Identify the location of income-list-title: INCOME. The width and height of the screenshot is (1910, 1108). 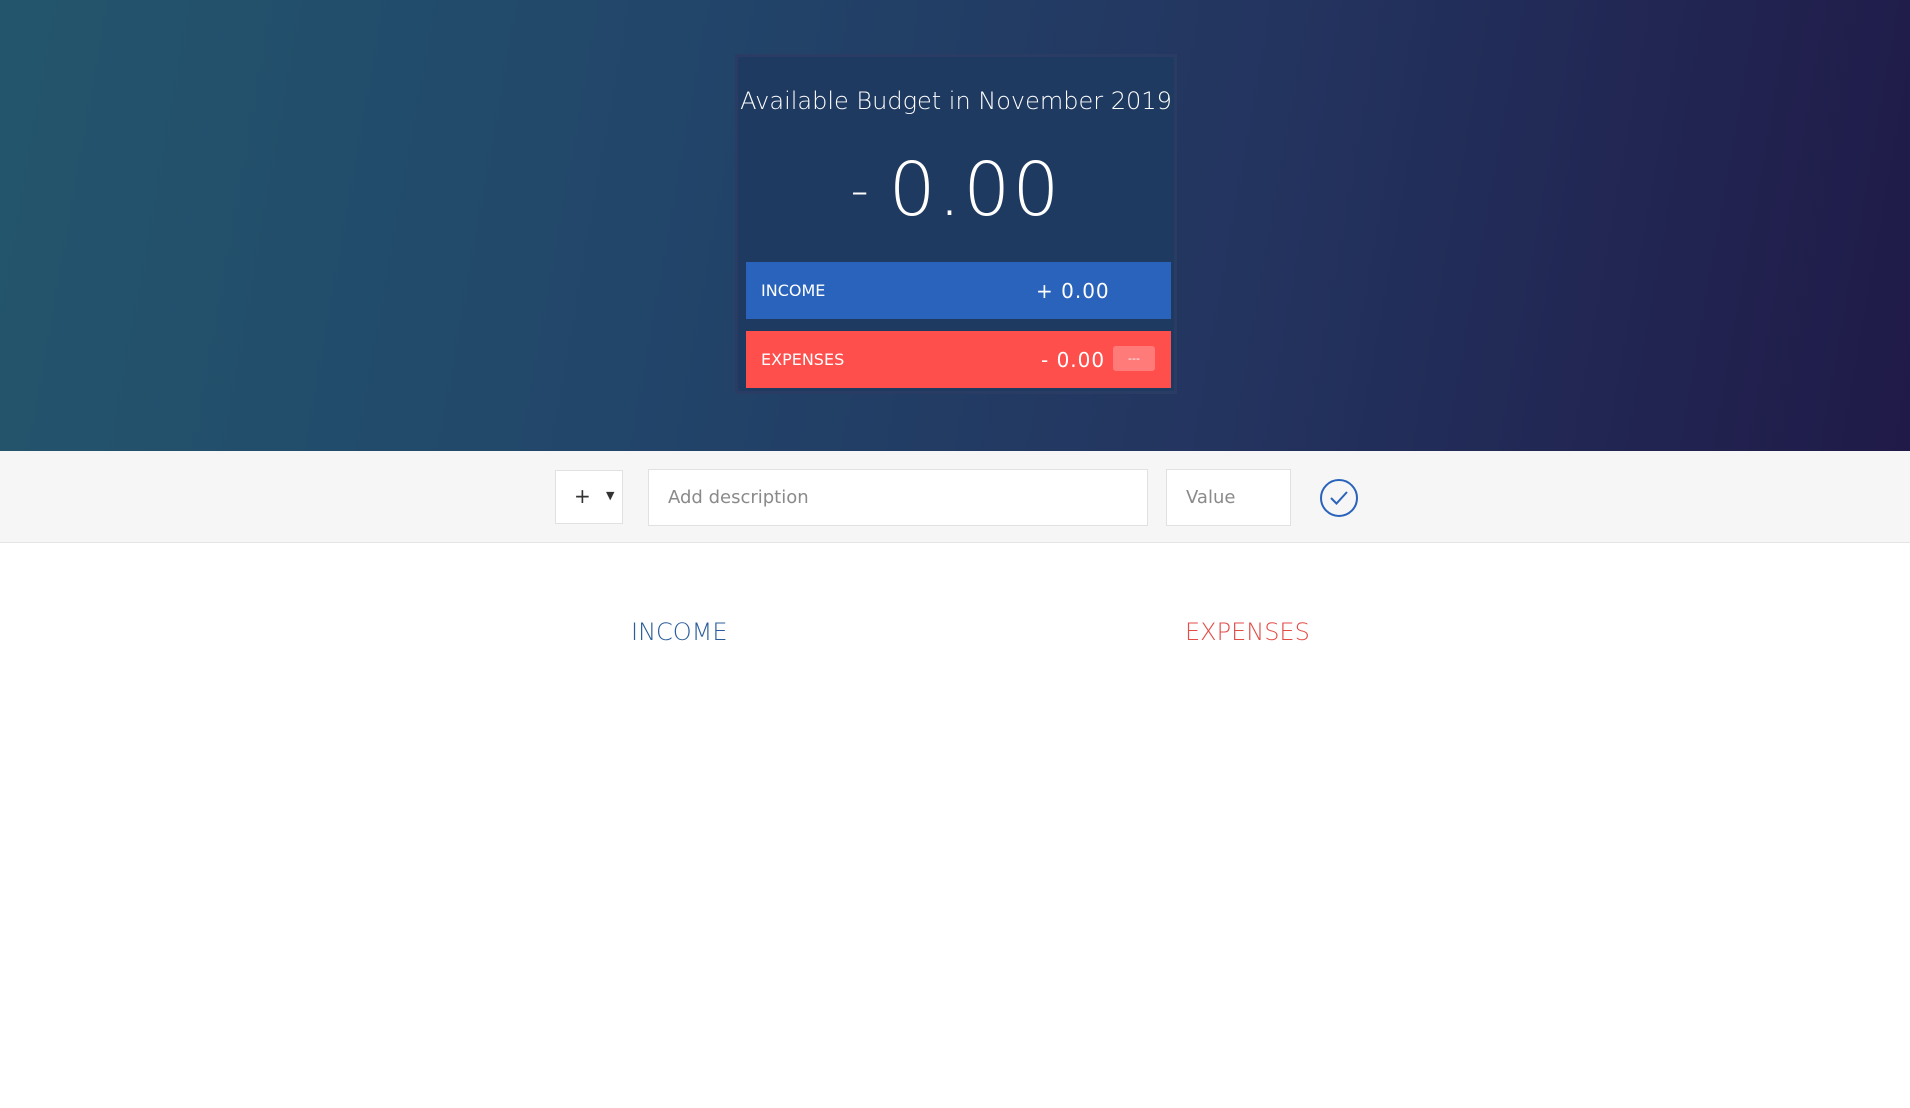
(679, 632).